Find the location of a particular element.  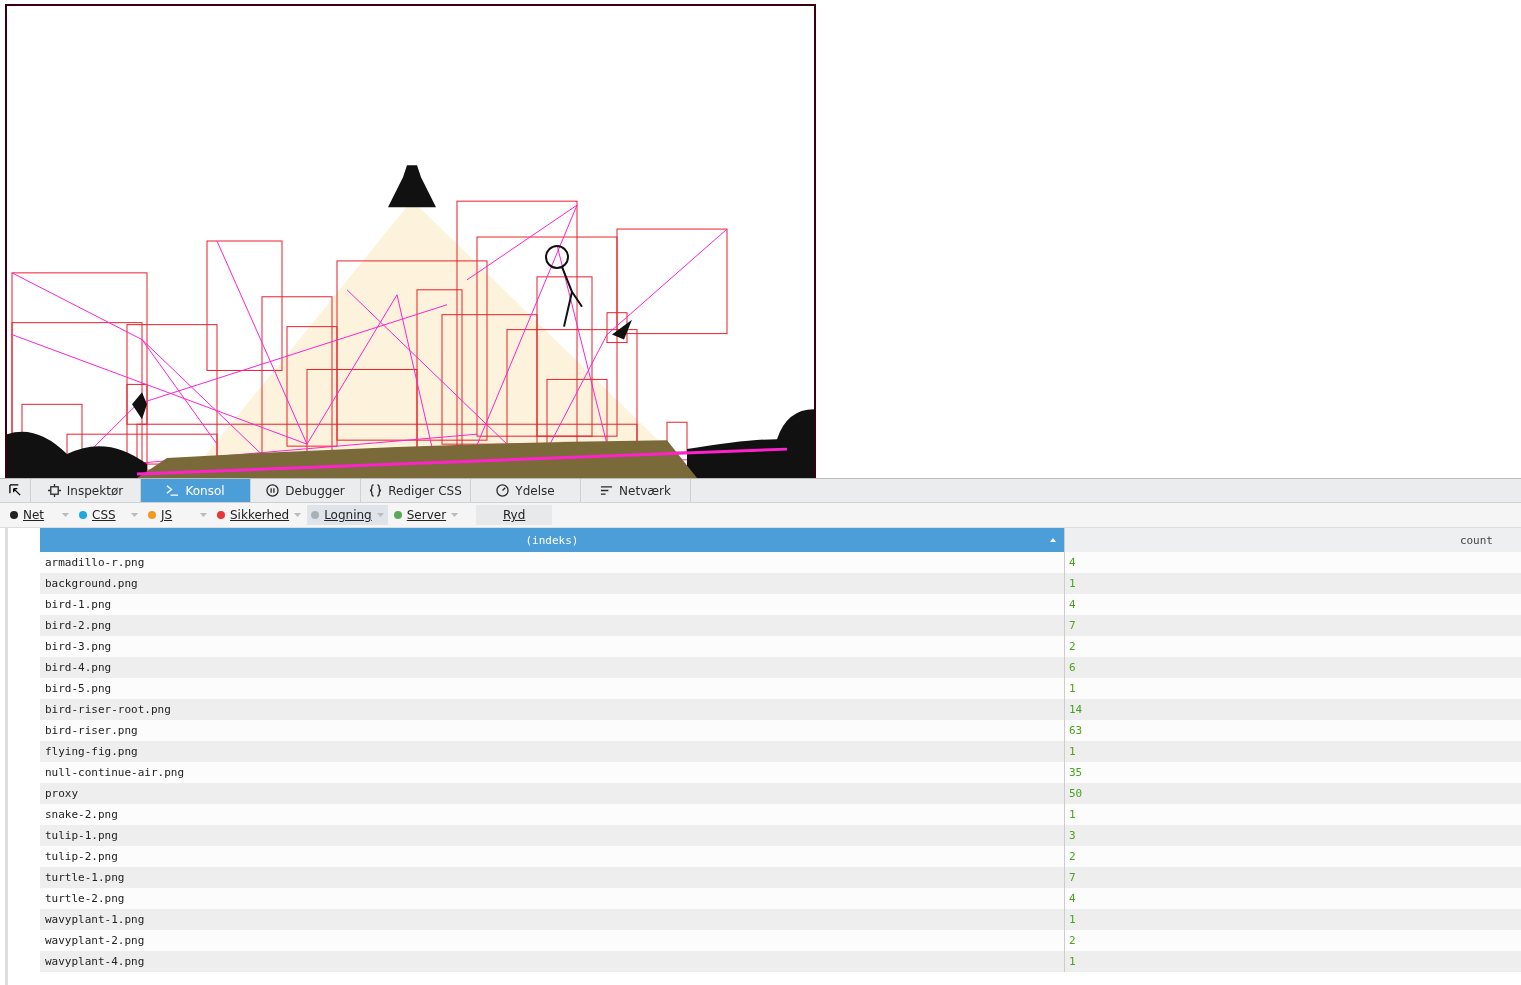

devtools-tab: Netværk is located at coordinates (636, 490).